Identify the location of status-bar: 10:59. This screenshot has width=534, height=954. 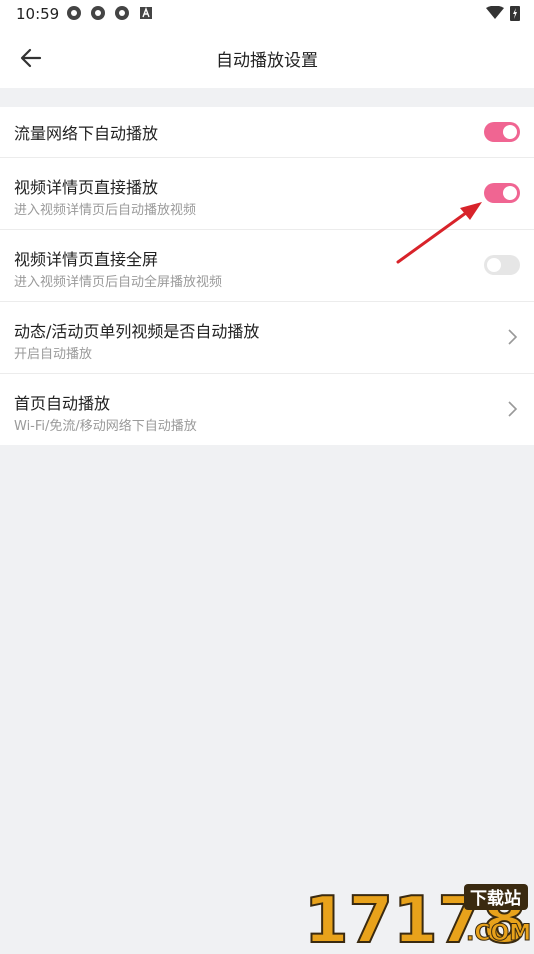
(267, 14).